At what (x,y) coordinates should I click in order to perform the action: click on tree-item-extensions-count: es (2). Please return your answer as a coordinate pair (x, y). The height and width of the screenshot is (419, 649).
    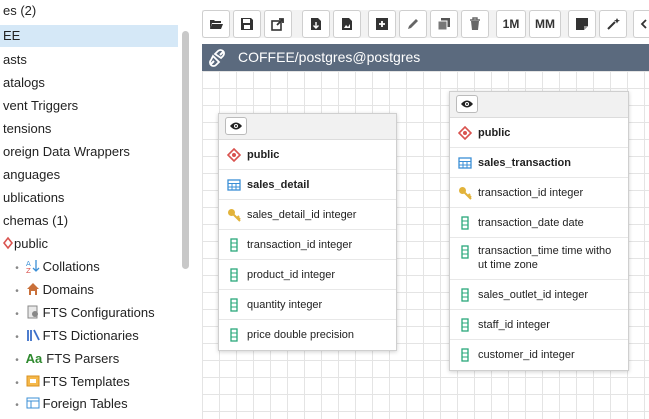
    Looking at the image, I should click on (19, 11).